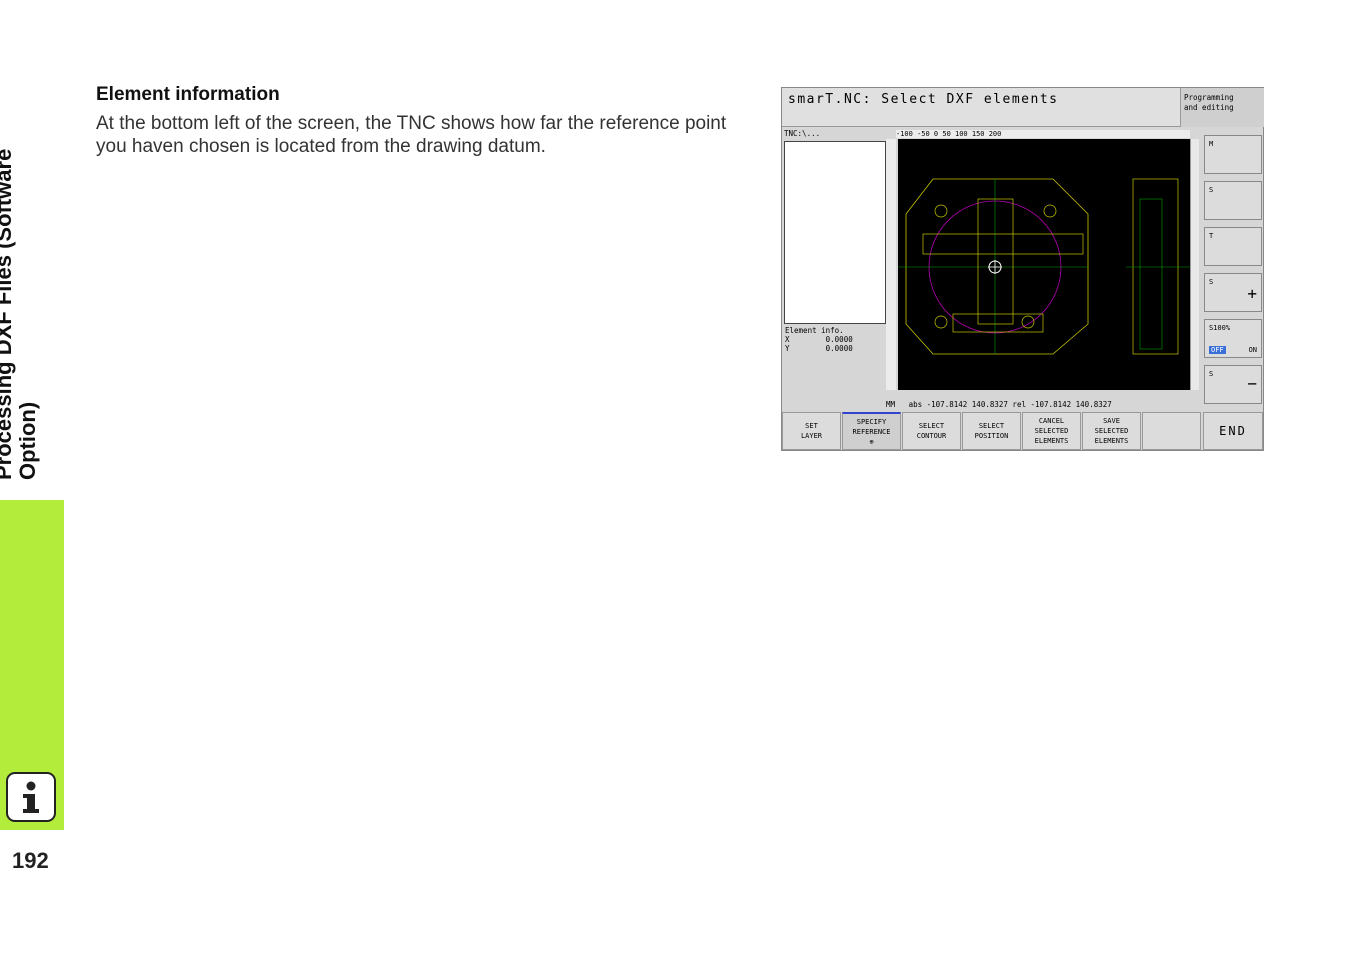 The width and height of the screenshot is (1352, 954). I want to click on softkey-save-selected: SAVE SELECTED ELEMENTS, so click(1111, 431).